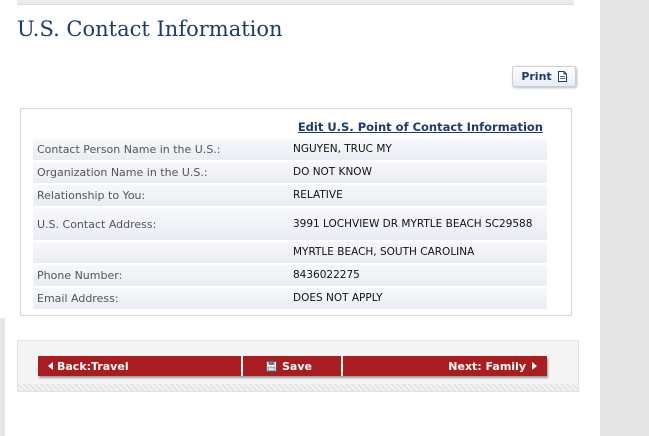  I want to click on row-value: RELATIVE, so click(318, 195).